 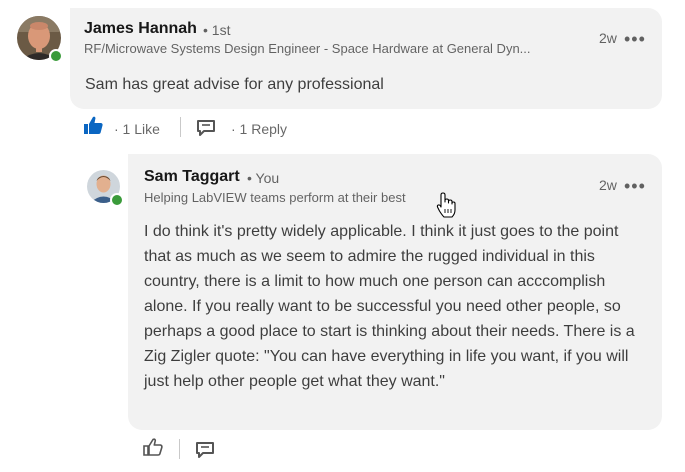 What do you see at coordinates (93, 125) in the screenshot?
I see `thumbs-up-icon` at bounding box center [93, 125].